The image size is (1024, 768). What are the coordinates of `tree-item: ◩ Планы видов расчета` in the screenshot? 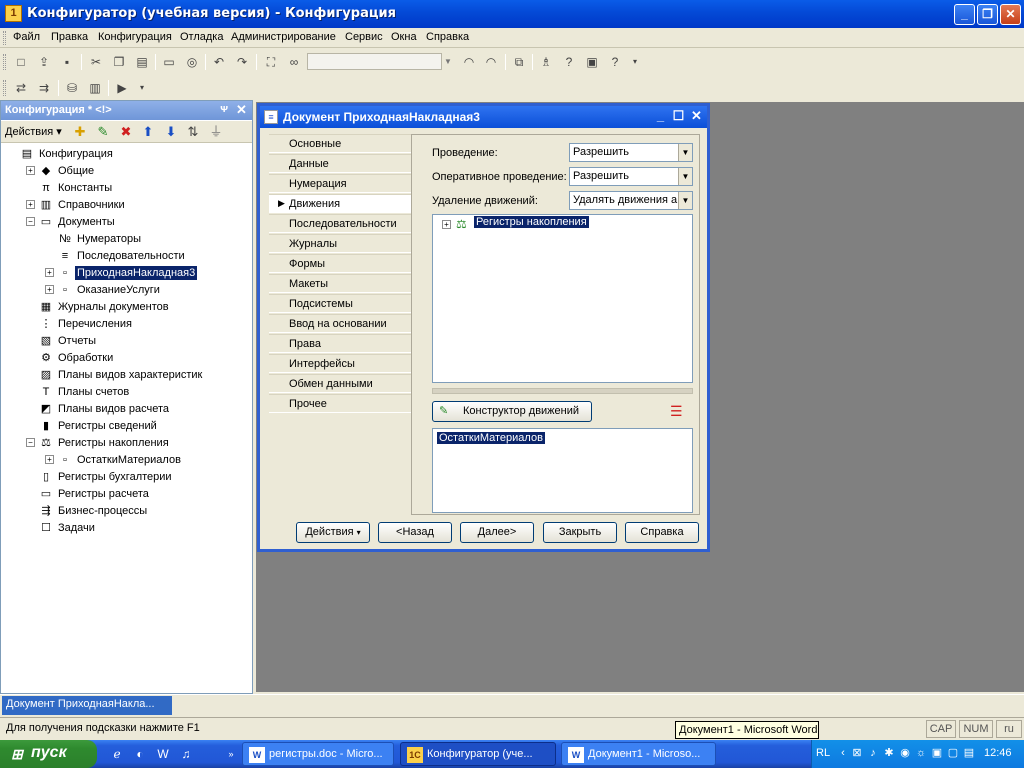 It's located at (139, 409).